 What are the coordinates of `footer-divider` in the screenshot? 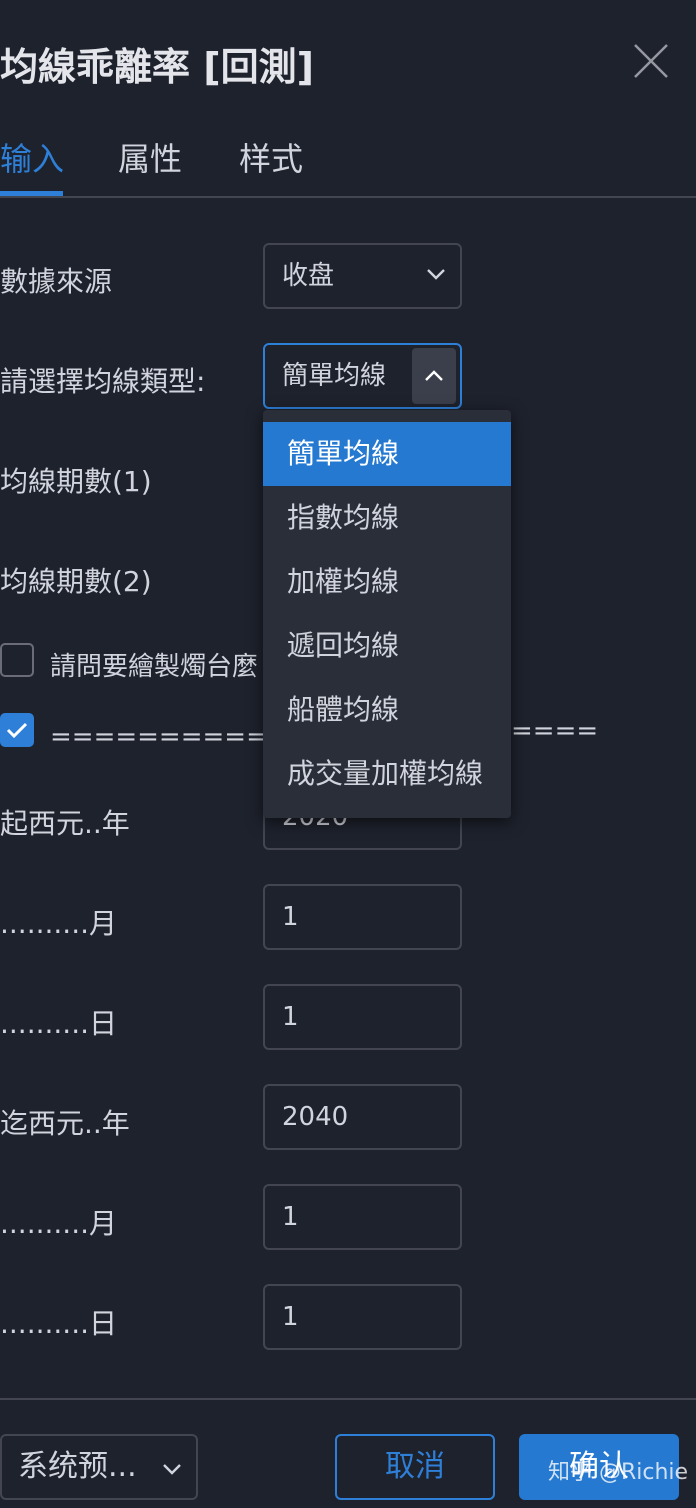 It's located at (348, 1399).